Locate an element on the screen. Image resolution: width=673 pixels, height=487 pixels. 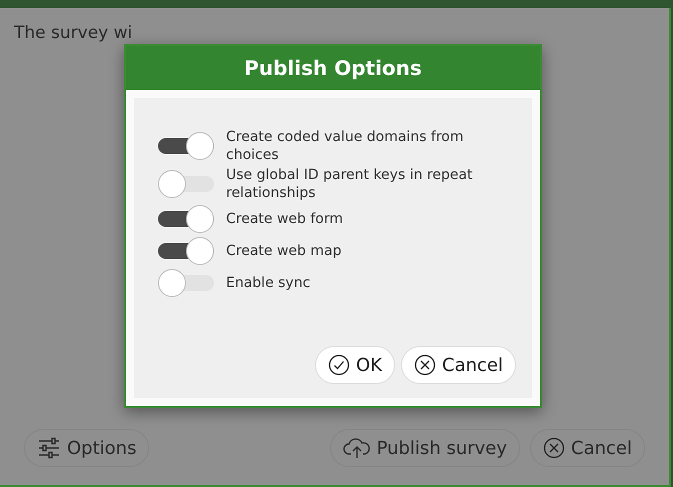
check-icon is located at coordinates (339, 365).